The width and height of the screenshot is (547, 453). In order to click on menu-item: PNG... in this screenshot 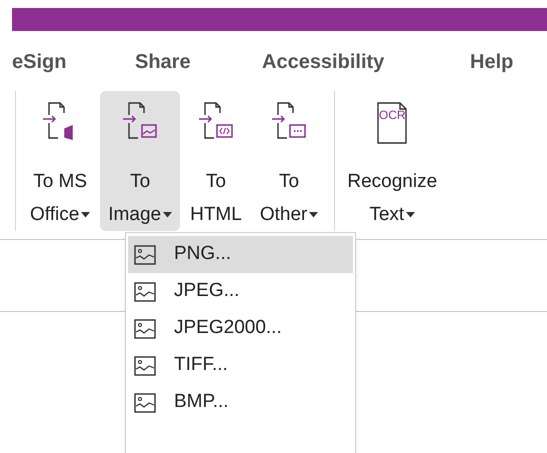, I will do `click(240, 254)`.